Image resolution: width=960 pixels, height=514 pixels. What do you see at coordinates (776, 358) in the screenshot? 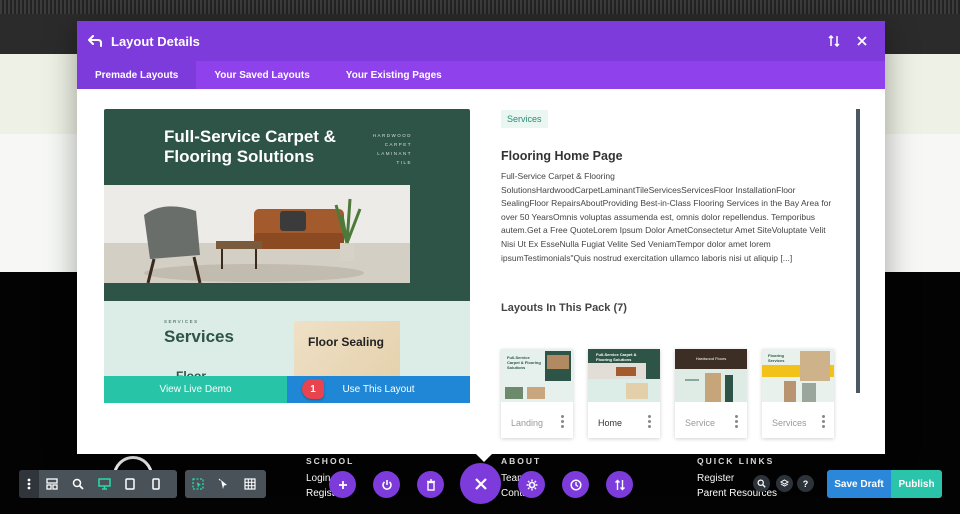
I see `thumb-title: Flooring Services` at bounding box center [776, 358].